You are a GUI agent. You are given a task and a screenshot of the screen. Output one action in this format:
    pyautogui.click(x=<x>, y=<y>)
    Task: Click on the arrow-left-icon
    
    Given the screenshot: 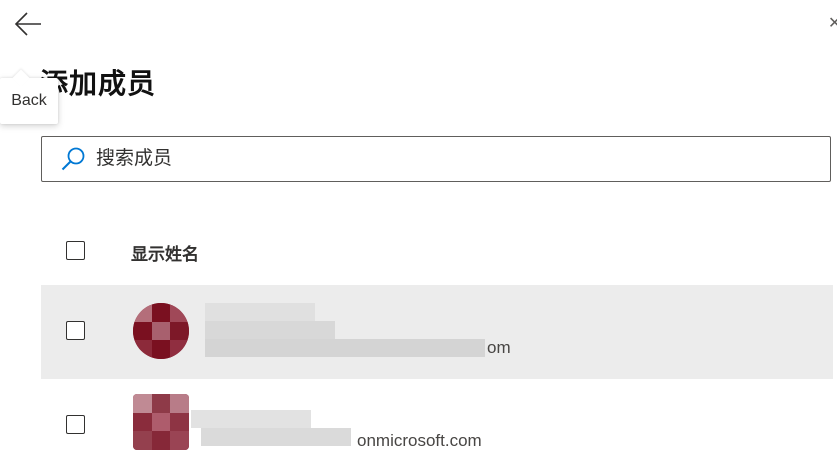 What is the action you would take?
    pyautogui.click(x=27, y=24)
    